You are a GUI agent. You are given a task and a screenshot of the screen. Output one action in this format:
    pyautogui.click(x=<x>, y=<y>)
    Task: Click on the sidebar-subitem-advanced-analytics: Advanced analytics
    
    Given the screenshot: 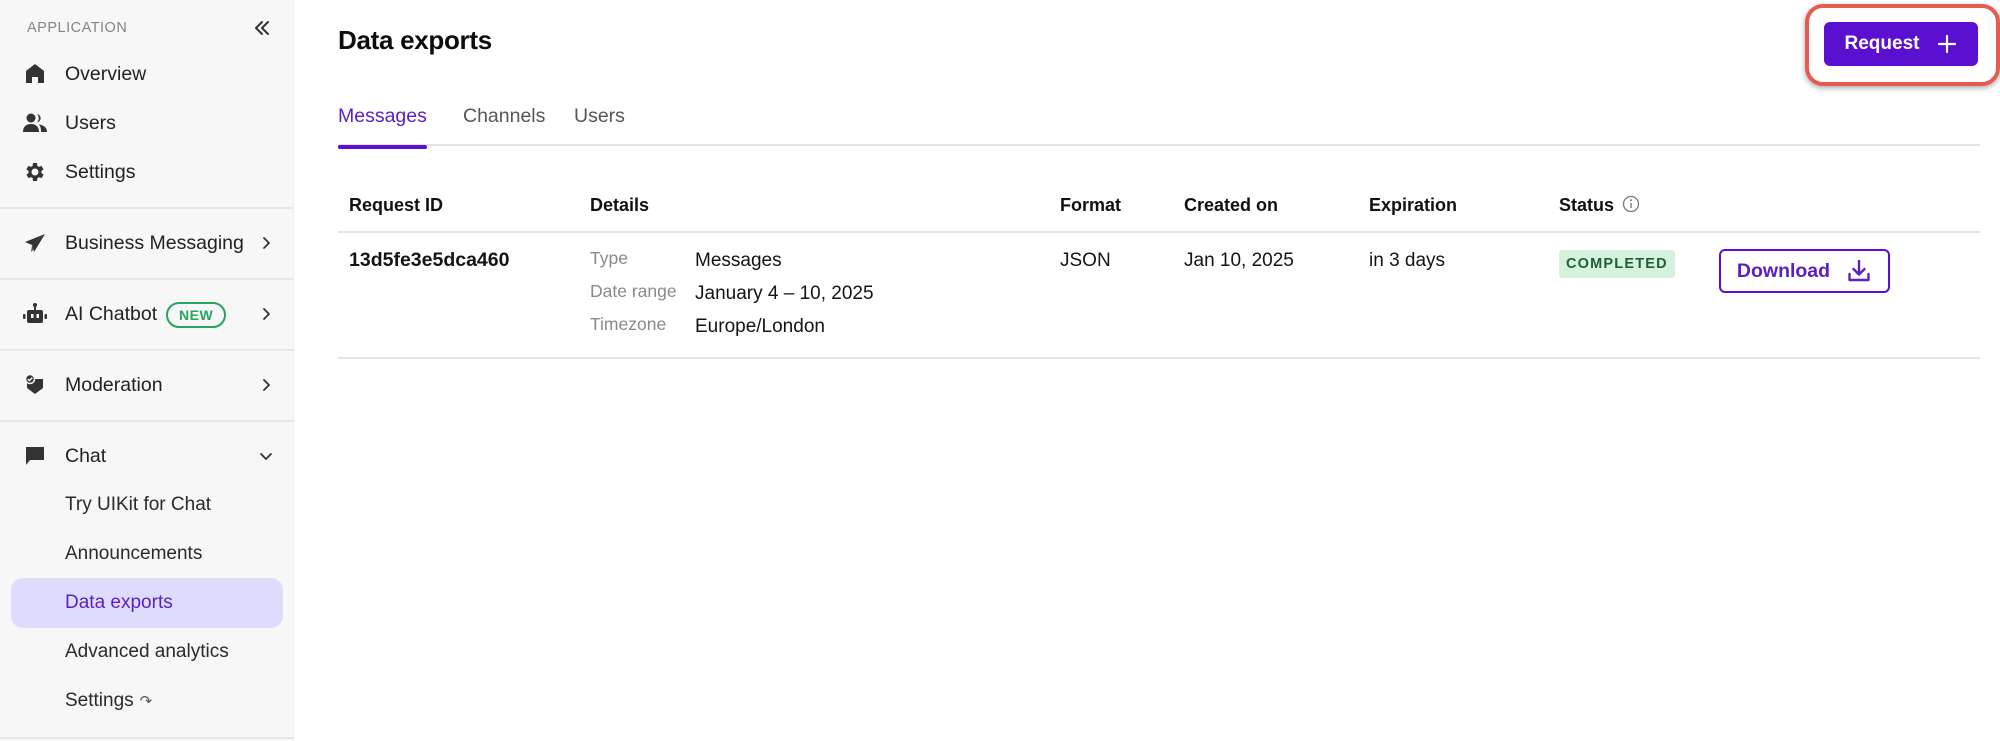 What is the action you would take?
    pyautogui.click(x=147, y=652)
    